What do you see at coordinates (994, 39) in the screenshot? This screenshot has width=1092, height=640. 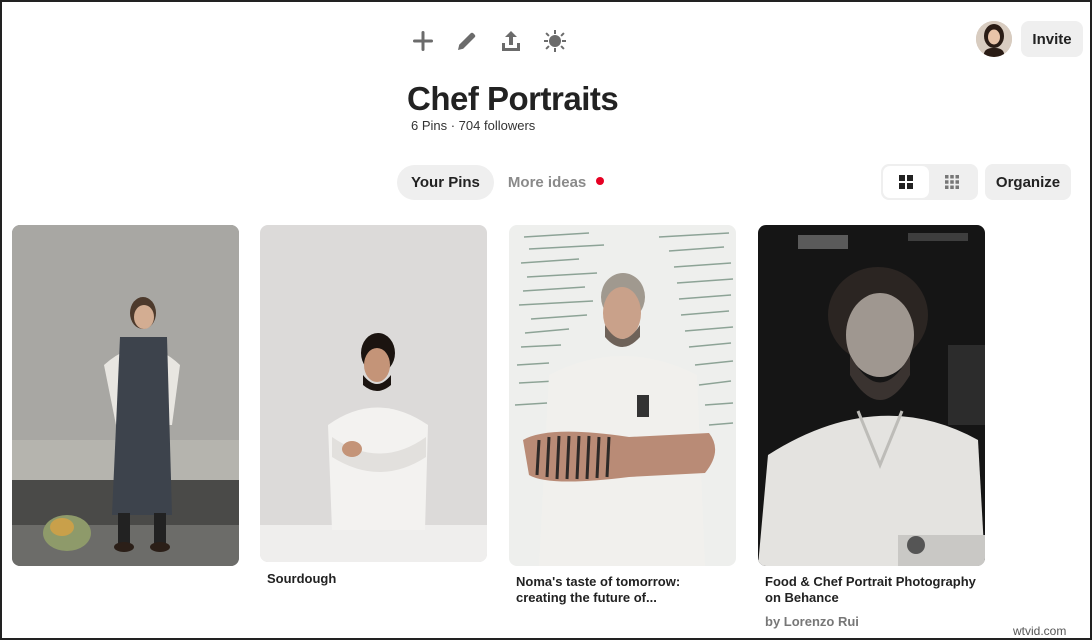 I see `user-avatar` at bounding box center [994, 39].